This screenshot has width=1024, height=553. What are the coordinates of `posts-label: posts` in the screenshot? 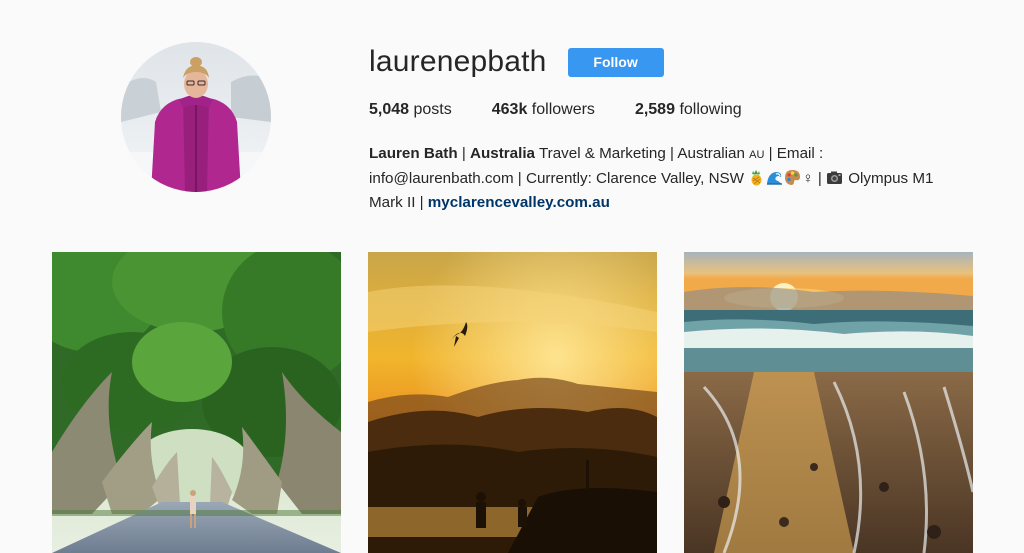 It's located at (432, 109).